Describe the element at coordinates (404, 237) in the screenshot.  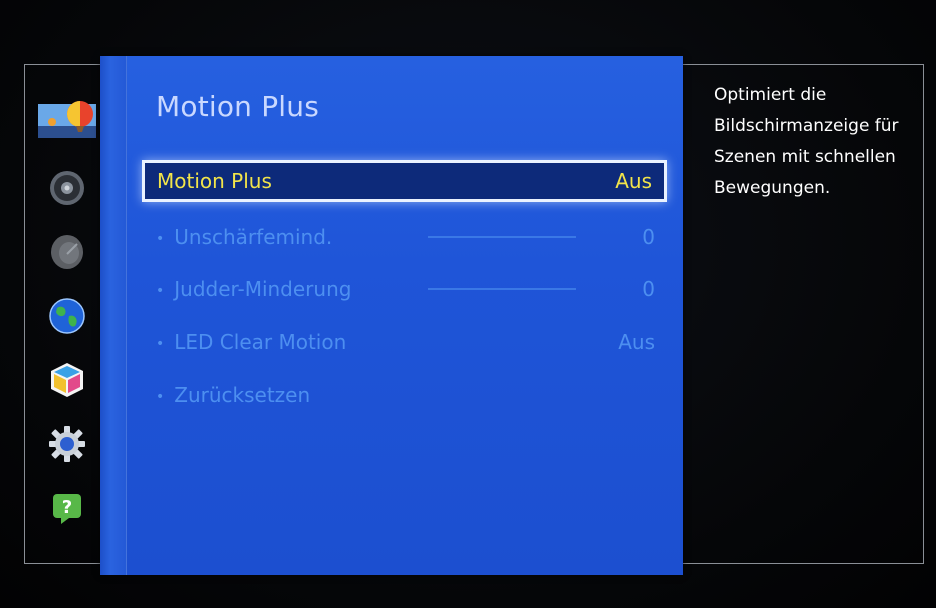
I see `menu-item-blur-reduction: • Unschärfemind. 0` at that location.